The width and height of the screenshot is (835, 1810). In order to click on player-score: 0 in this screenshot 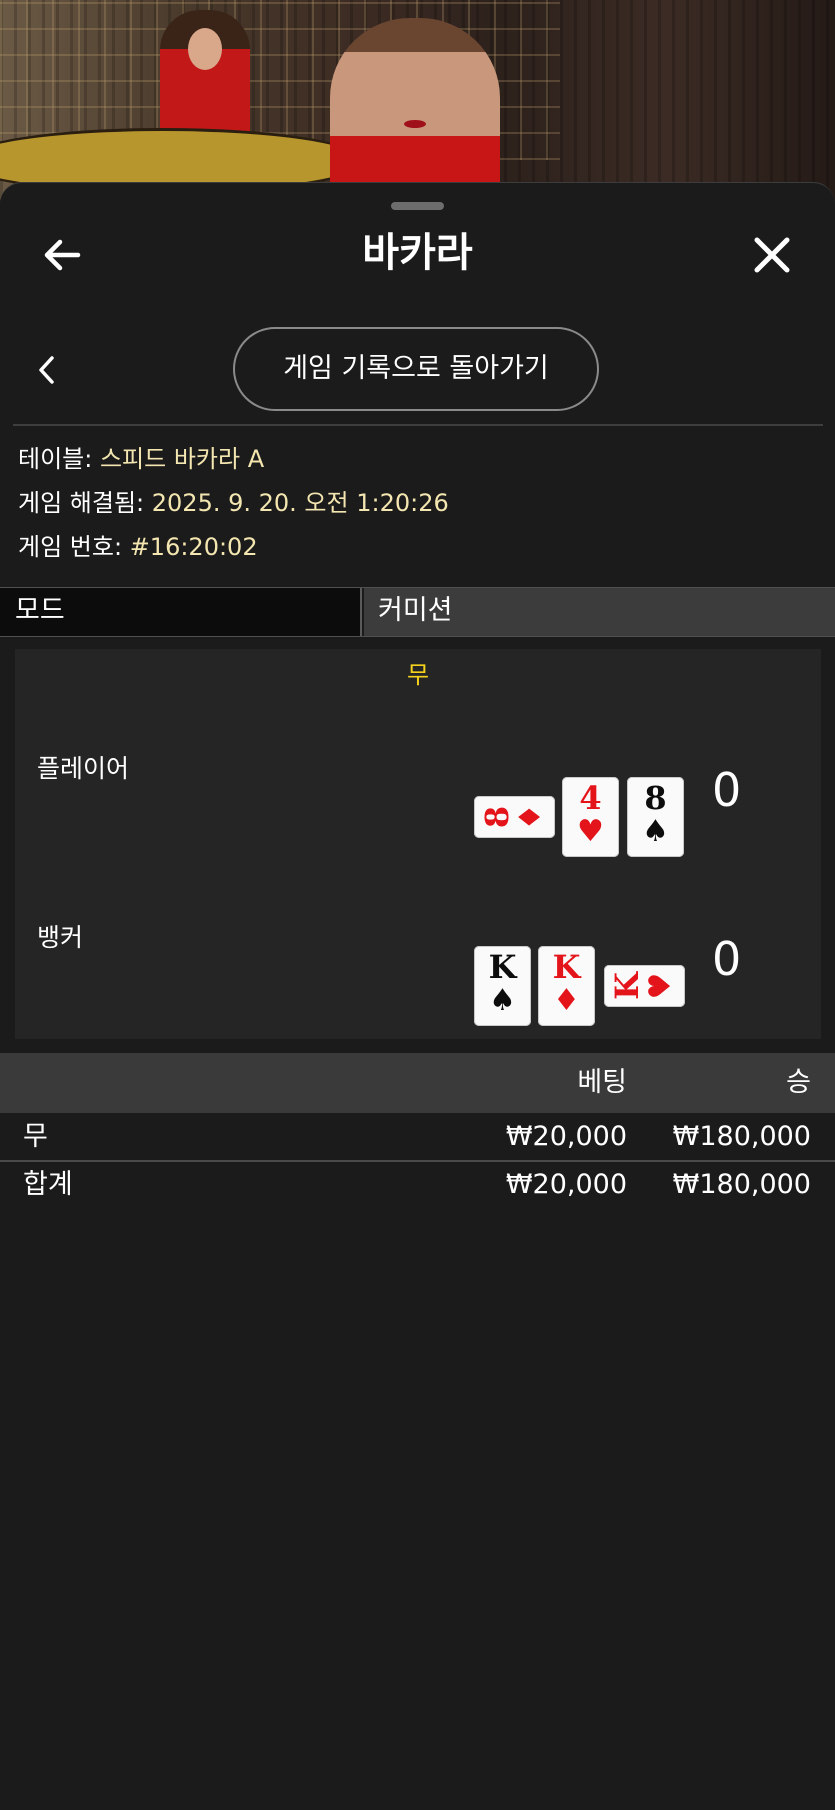, I will do `click(727, 790)`.